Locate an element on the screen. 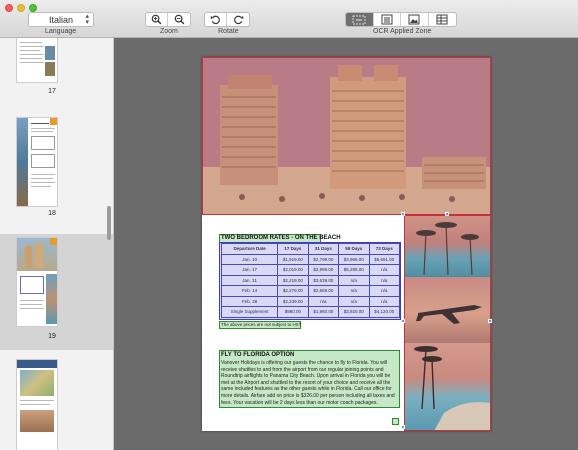 This screenshot has width=578, height=450. select-zone-icon is located at coordinates (359, 19).